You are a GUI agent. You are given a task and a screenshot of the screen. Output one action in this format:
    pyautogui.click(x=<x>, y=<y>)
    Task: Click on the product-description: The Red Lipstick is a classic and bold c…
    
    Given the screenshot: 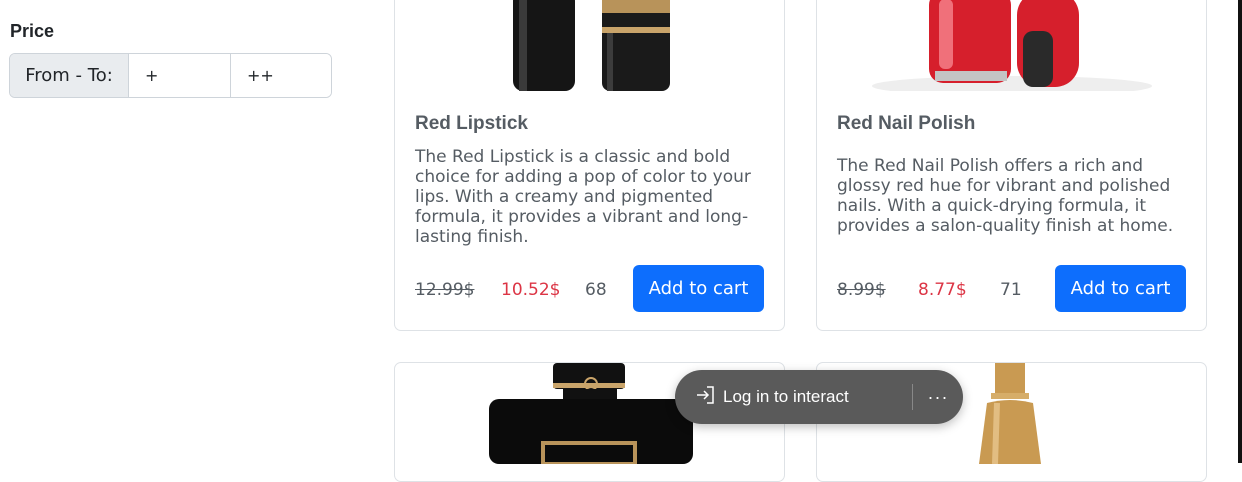 What is the action you would take?
    pyautogui.click(x=583, y=197)
    